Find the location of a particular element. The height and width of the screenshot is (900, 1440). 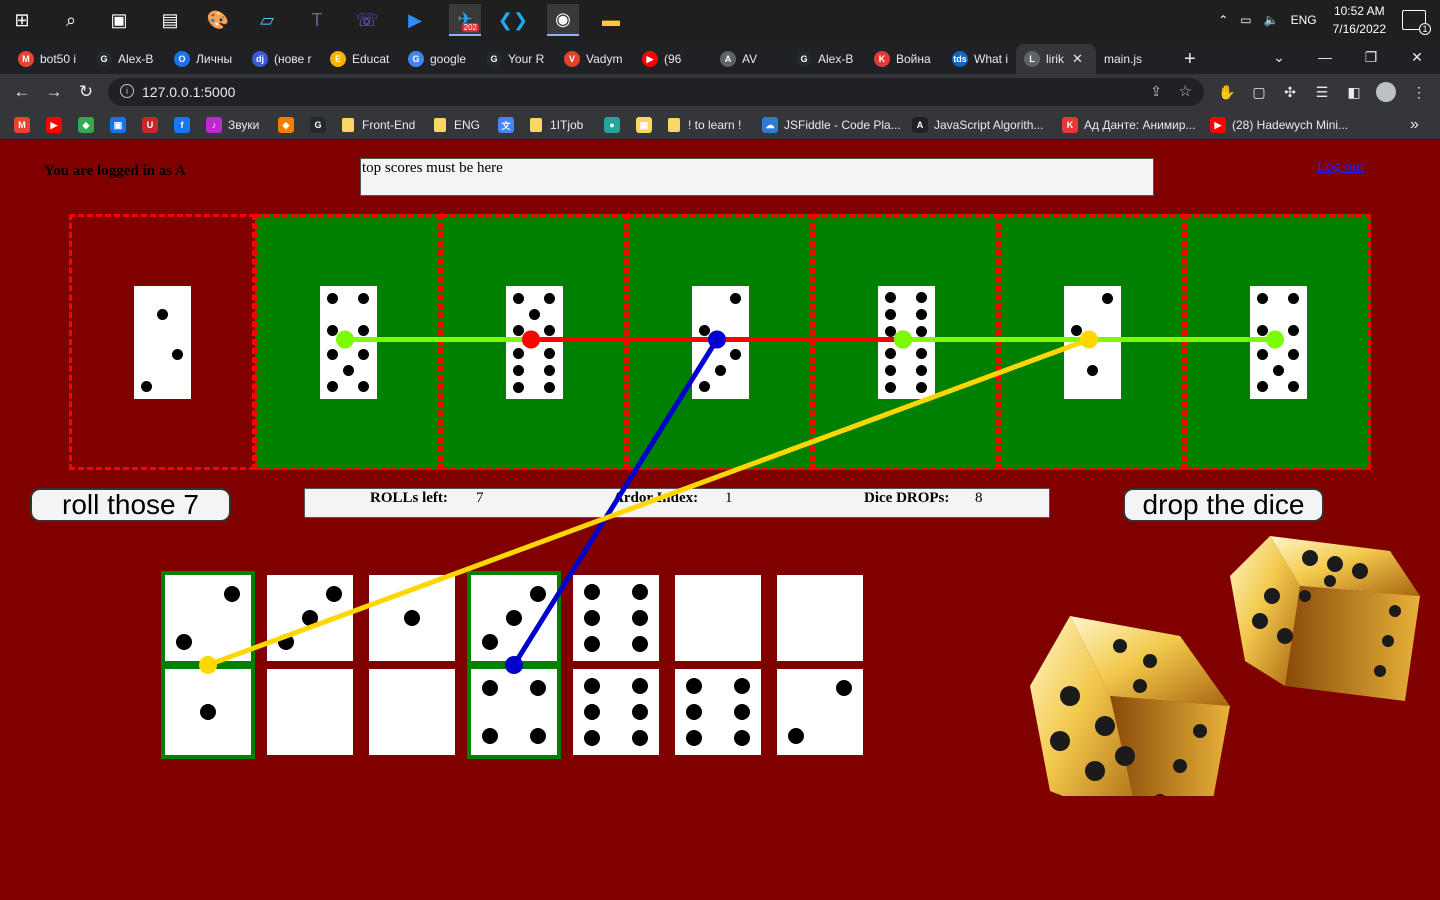

bookmark-13: ● is located at coordinates (615, 125).